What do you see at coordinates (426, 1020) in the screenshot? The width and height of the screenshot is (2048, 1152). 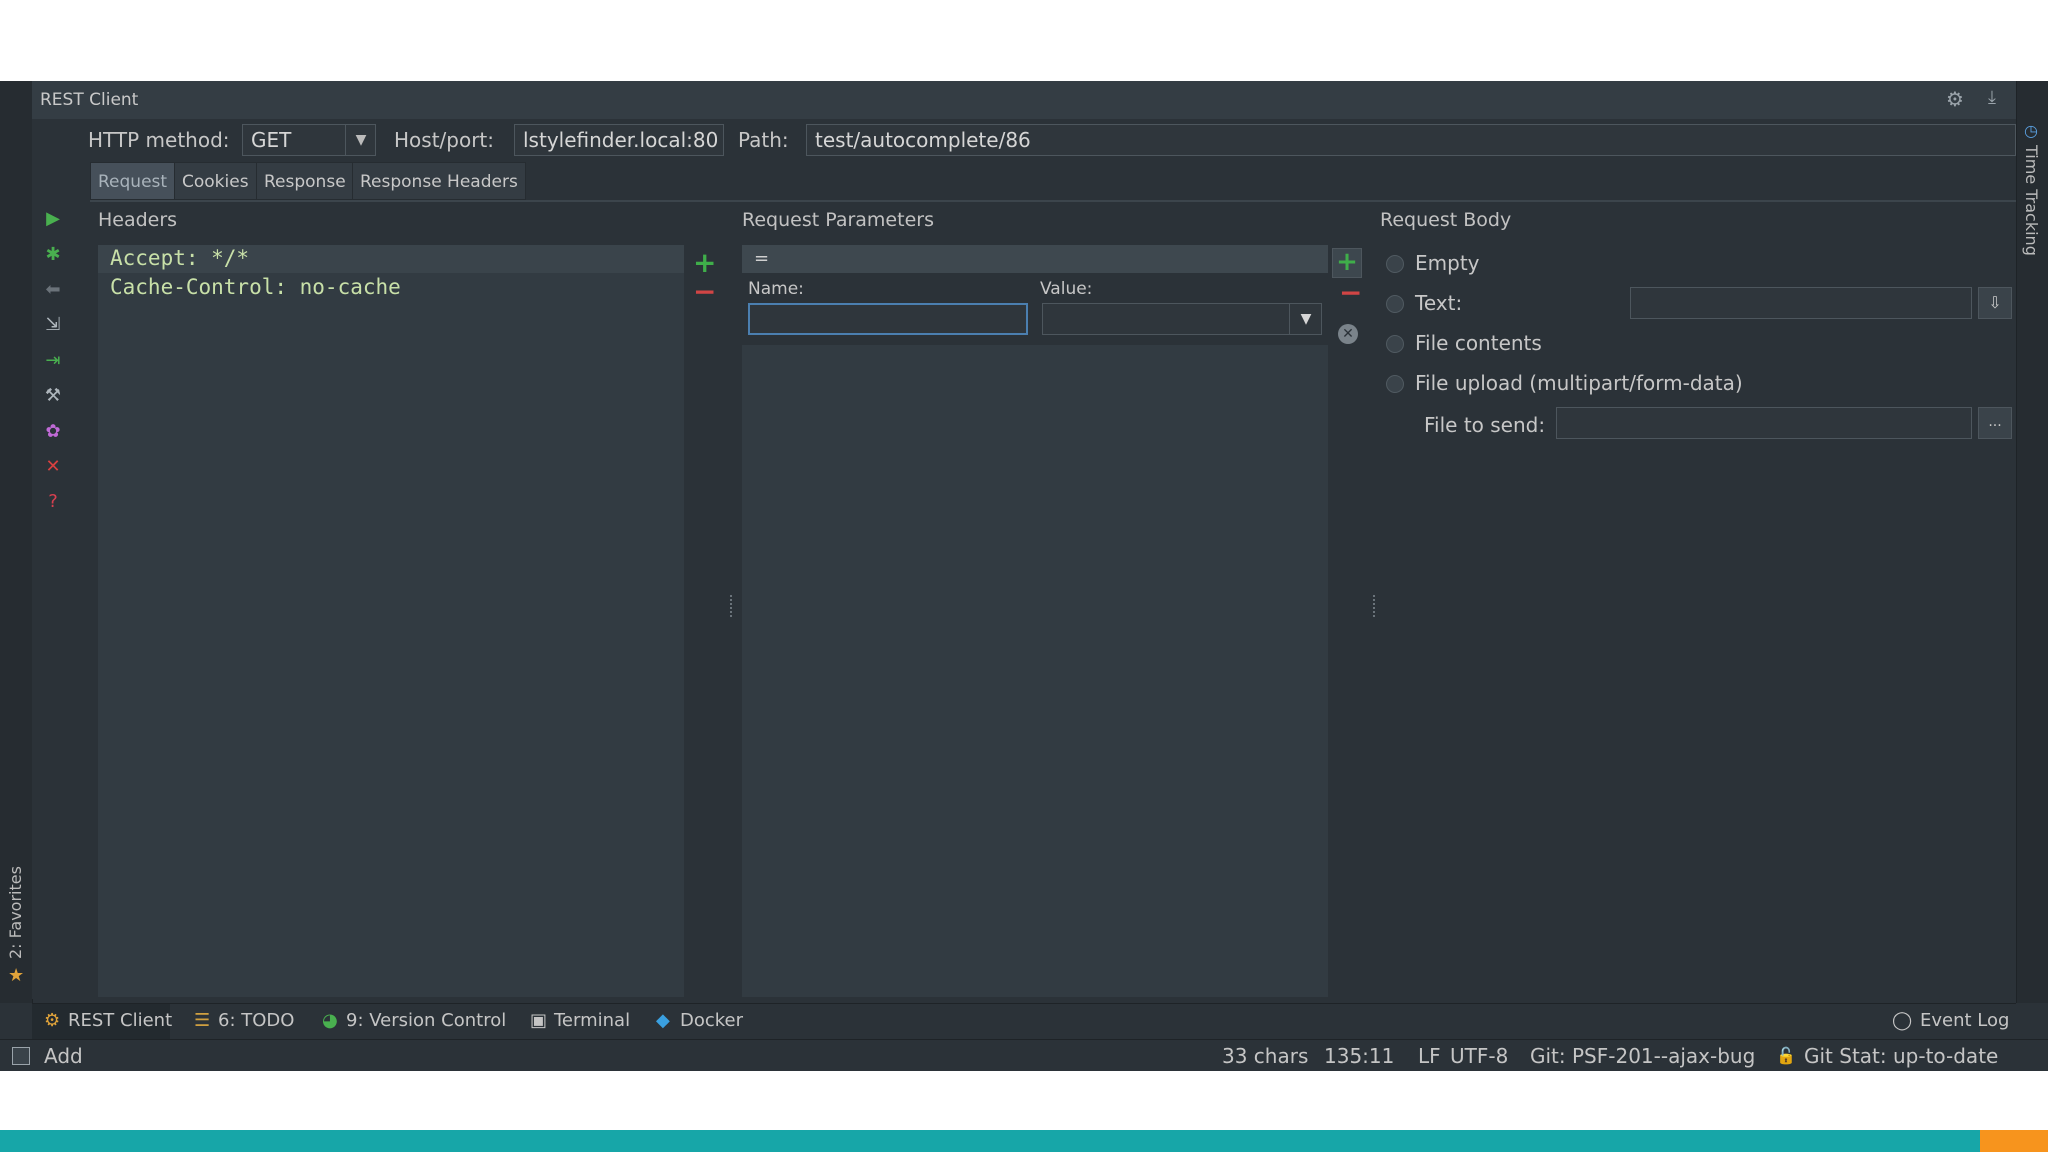 I see `tool-window-version-control: 9: Version Control` at bounding box center [426, 1020].